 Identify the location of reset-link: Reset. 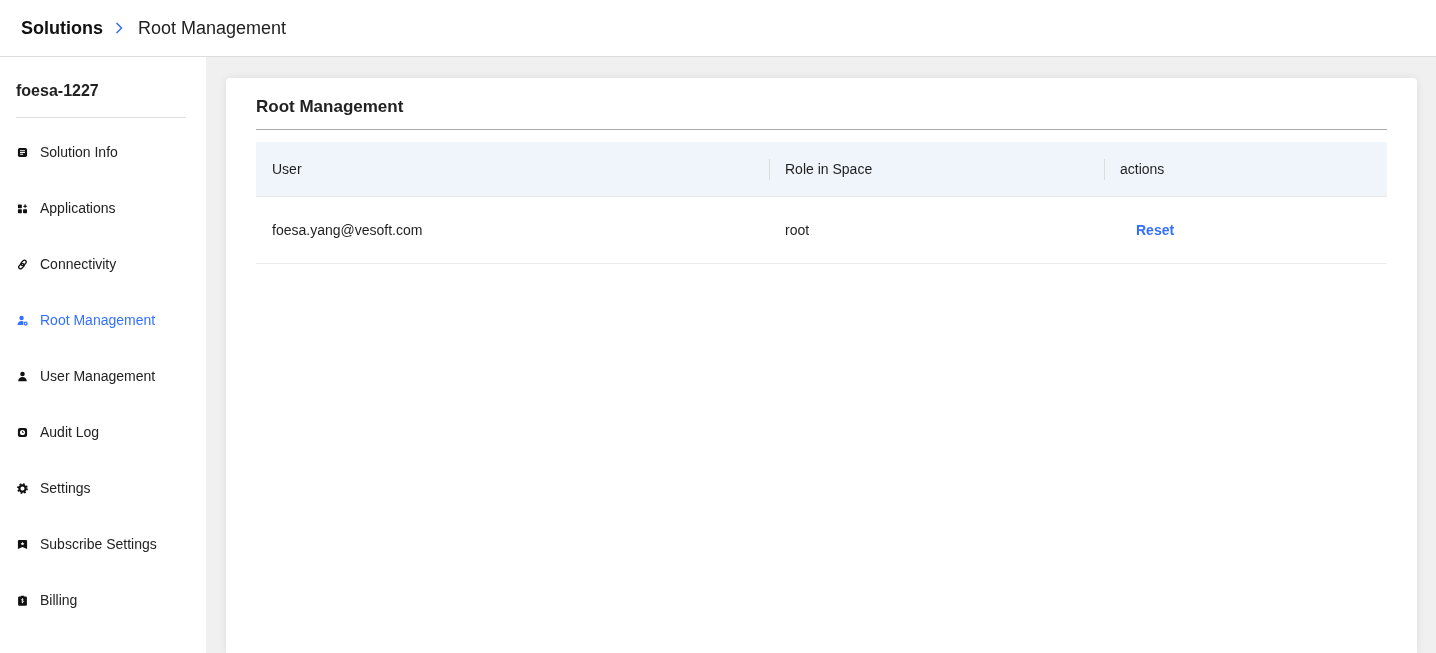
(1155, 230).